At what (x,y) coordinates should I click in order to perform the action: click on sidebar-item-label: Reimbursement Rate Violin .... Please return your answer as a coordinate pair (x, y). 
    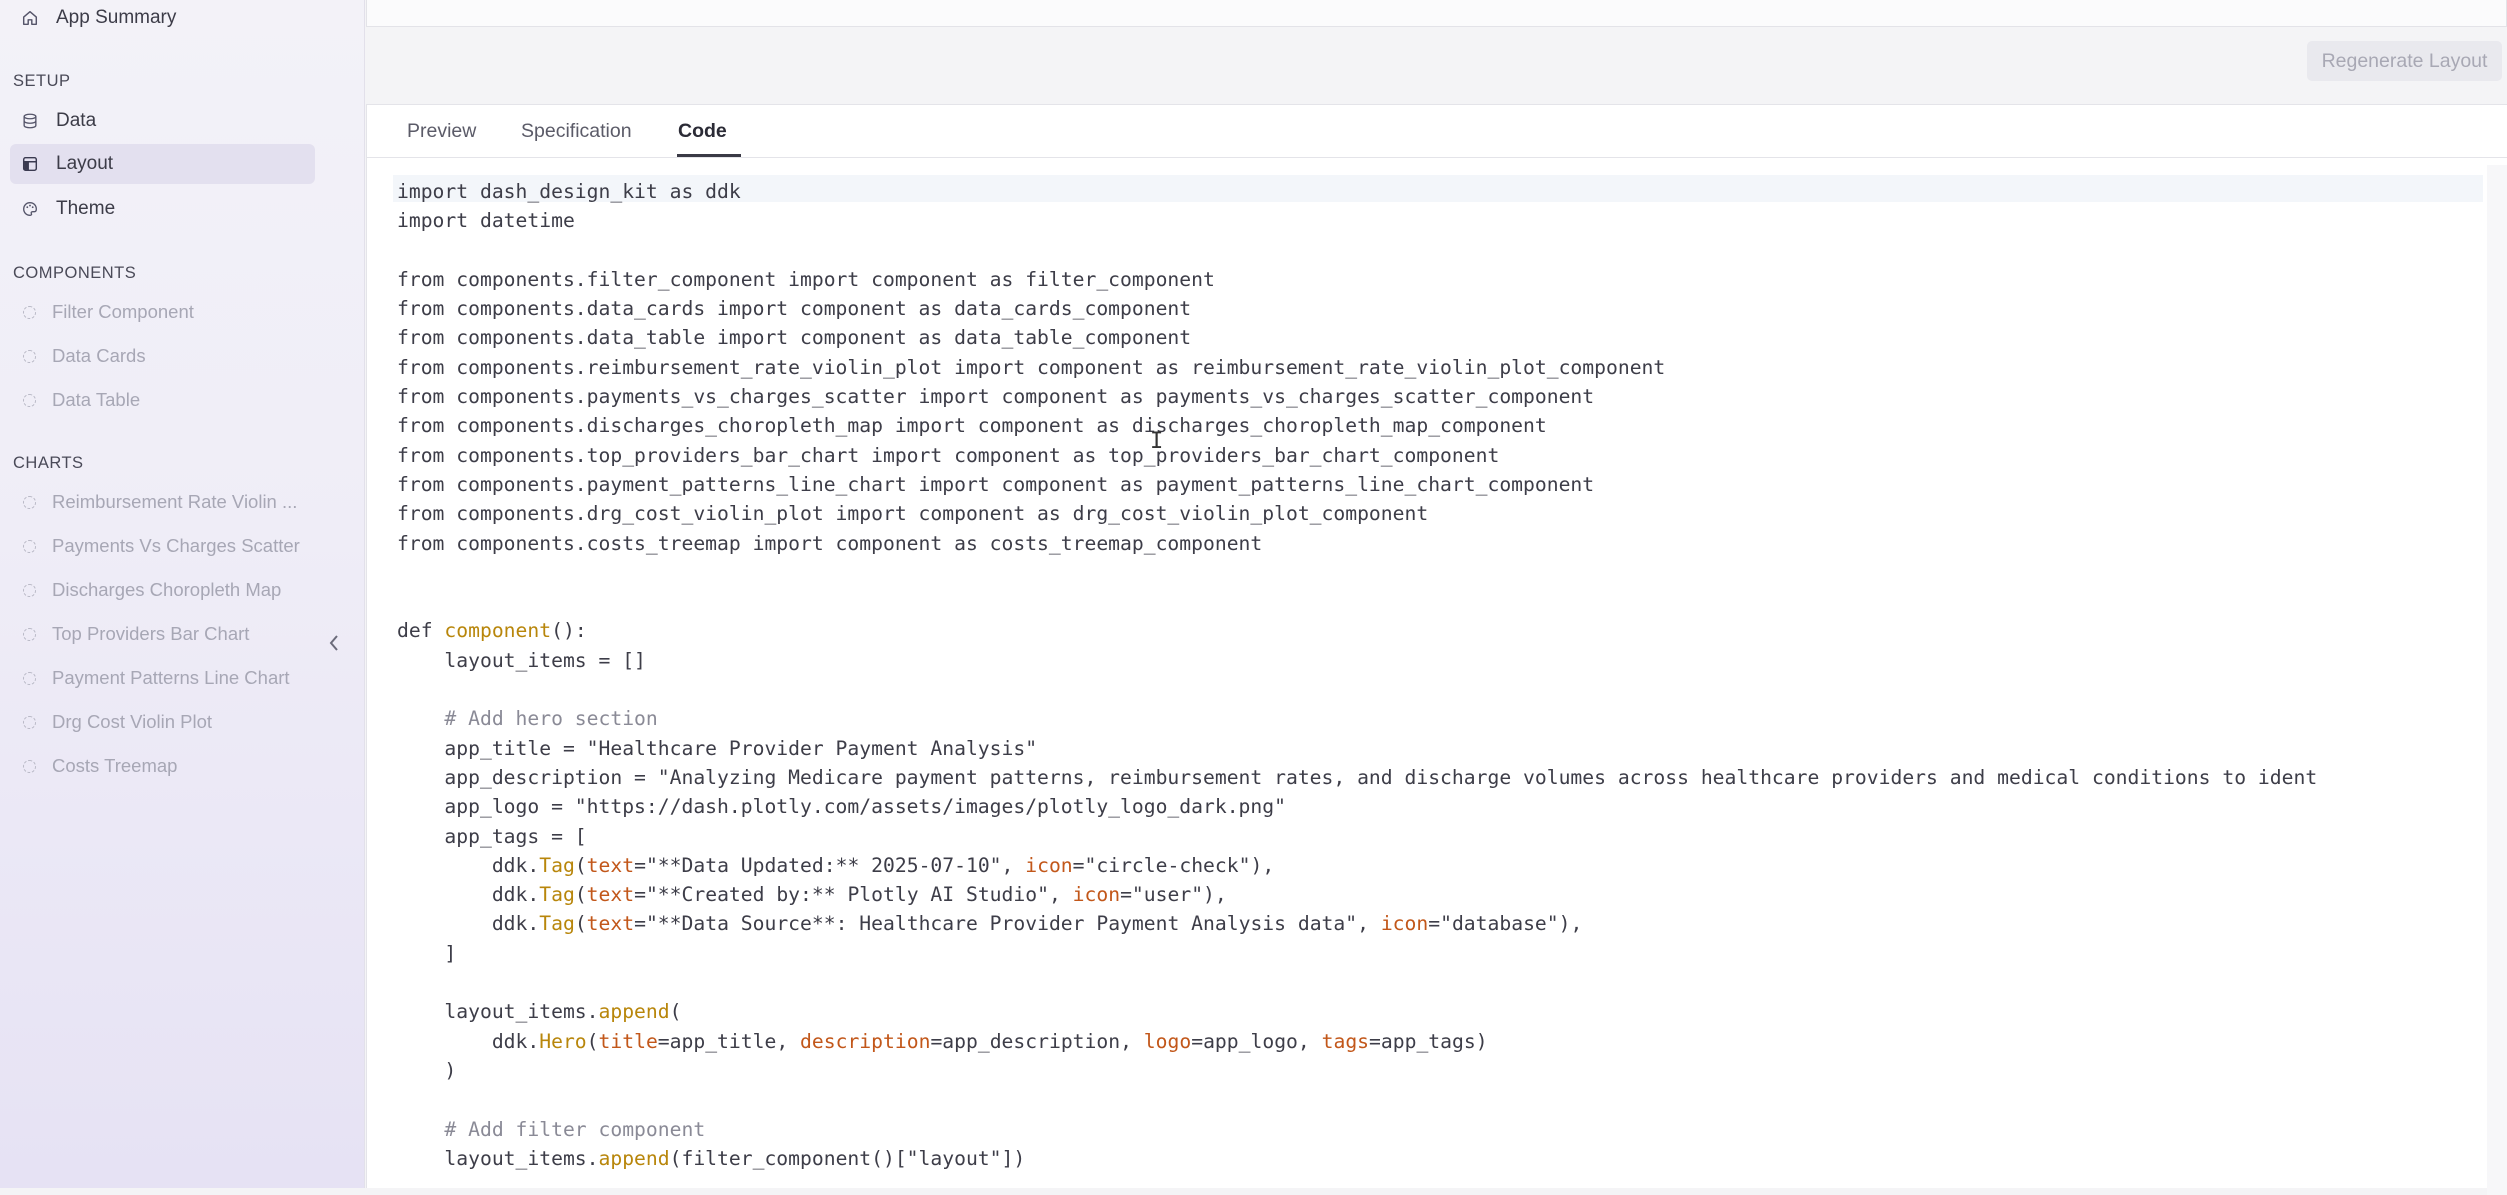
    Looking at the image, I should click on (175, 501).